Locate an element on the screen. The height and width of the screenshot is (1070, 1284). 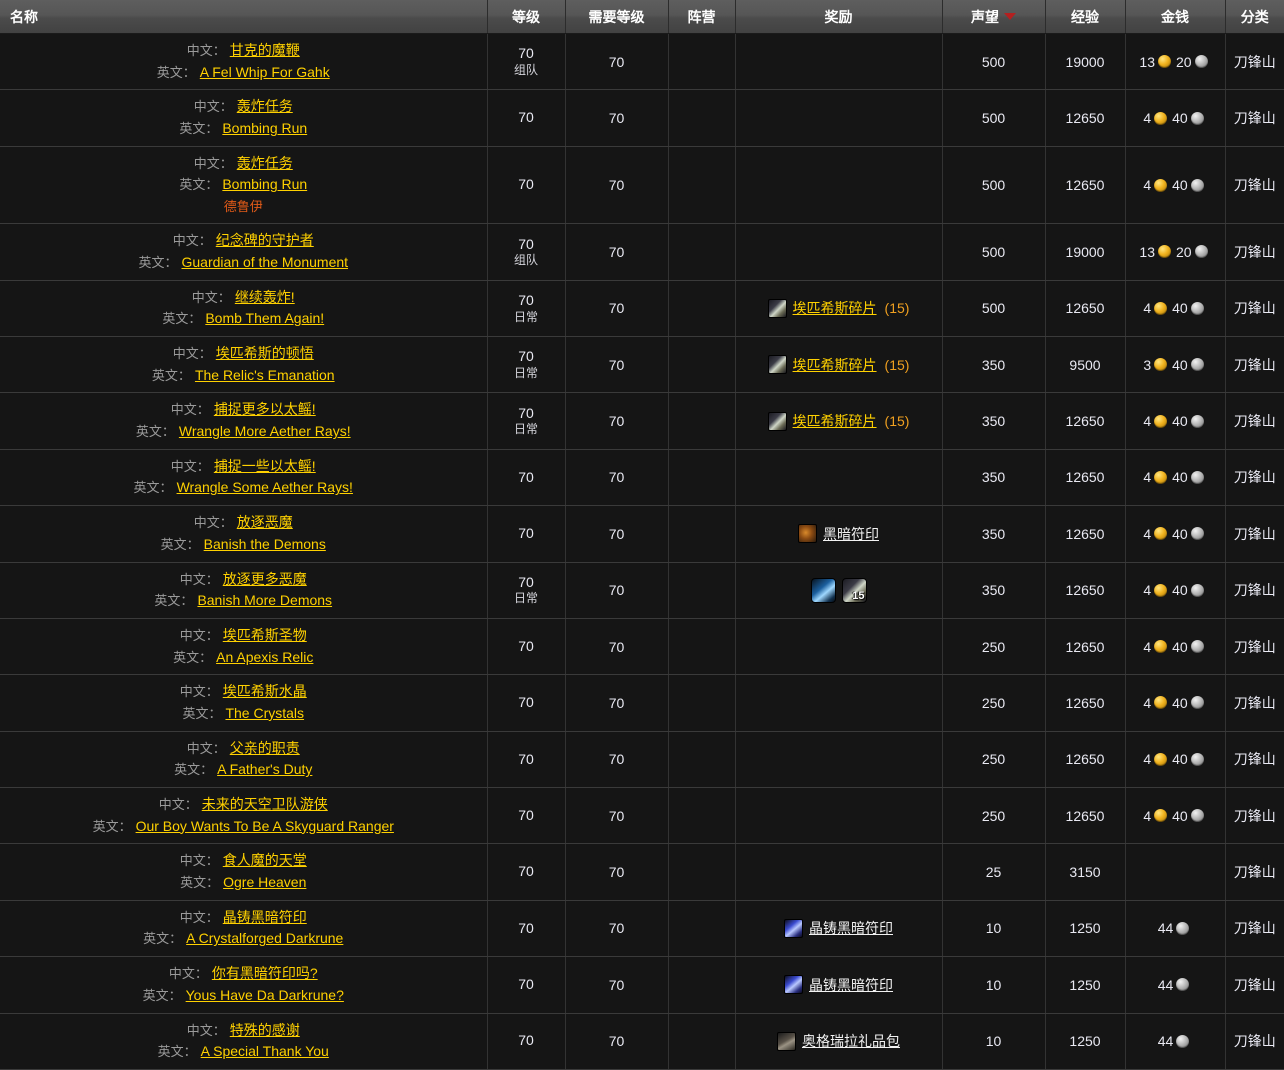
quest-link-en: A Crystalforged Darkrune is located at coordinates (264, 938).